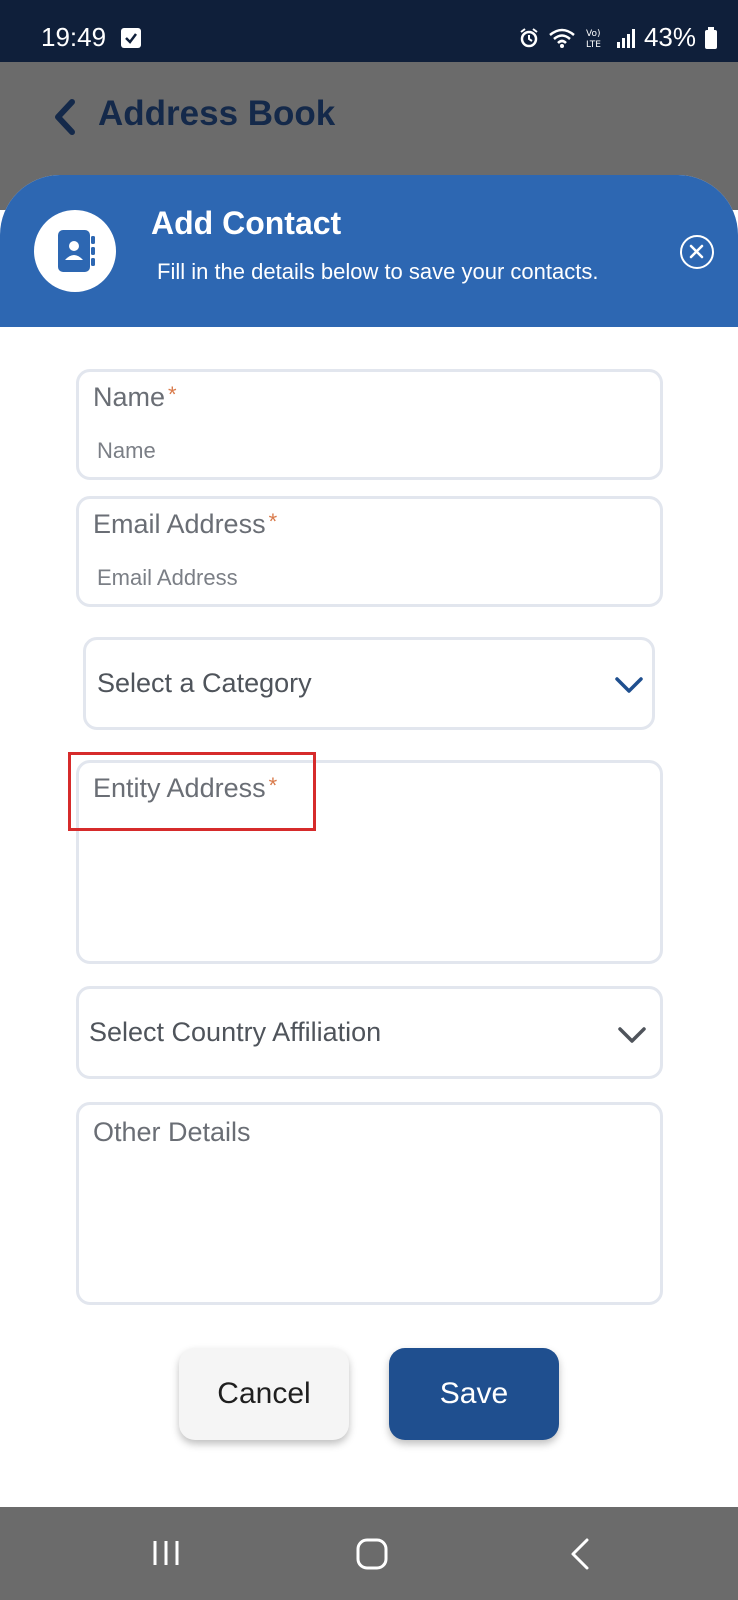 The height and width of the screenshot is (1600, 738). Describe the element at coordinates (75, 251) in the screenshot. I see `contact-book-icon` at that location.